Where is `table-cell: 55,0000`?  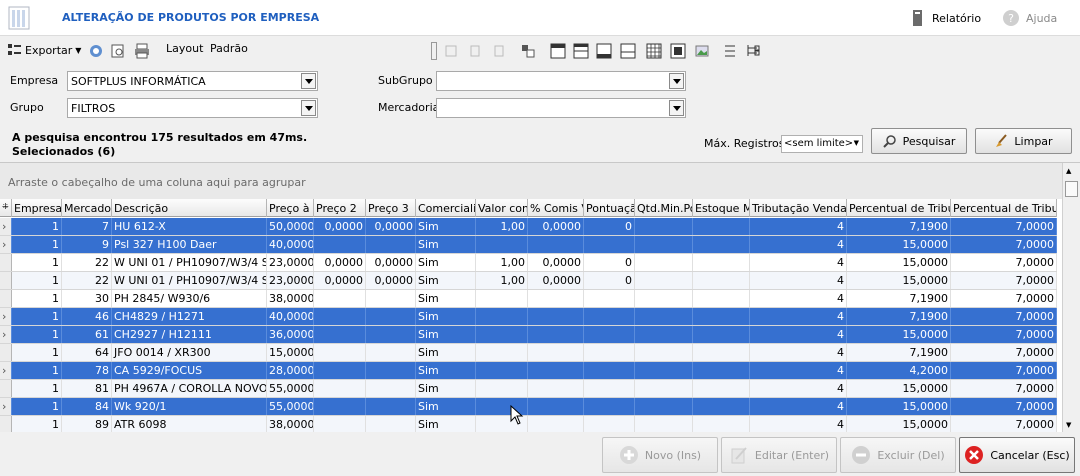
table-cell: 55,0000 is located at coordinates (290, 406).